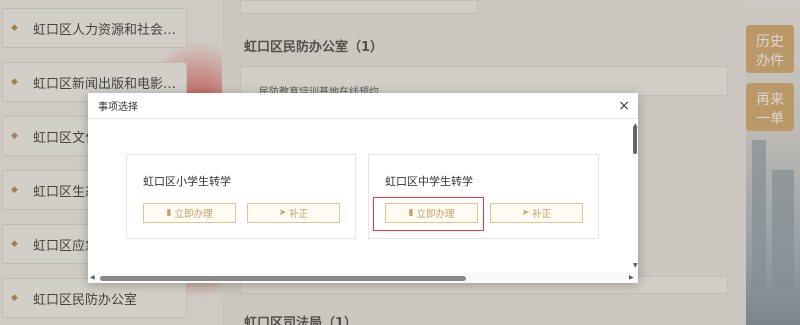 The image size is (800, 325). I want to click on document-icon: ▮, so click(169, 213).